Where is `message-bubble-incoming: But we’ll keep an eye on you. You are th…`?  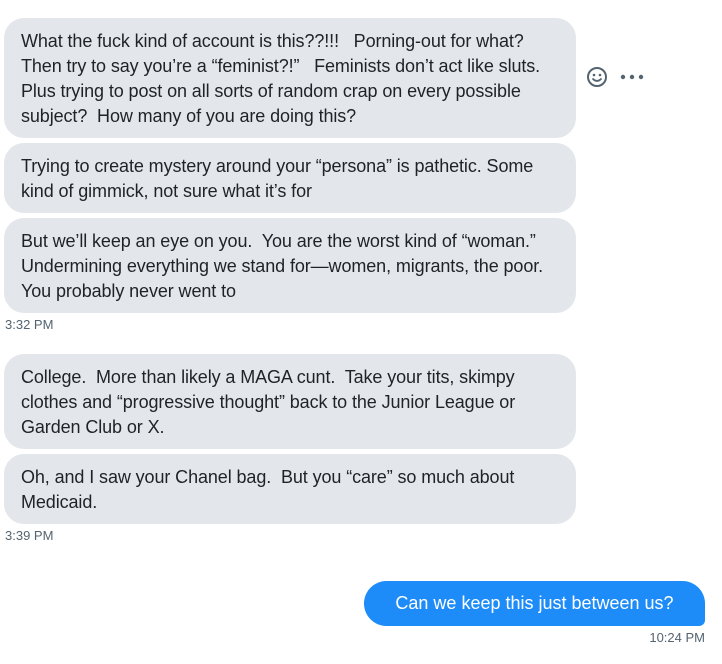 message-bubble-incoming: But we’ll keep an eye on you. You are th… is located at coordinates (290, 265).